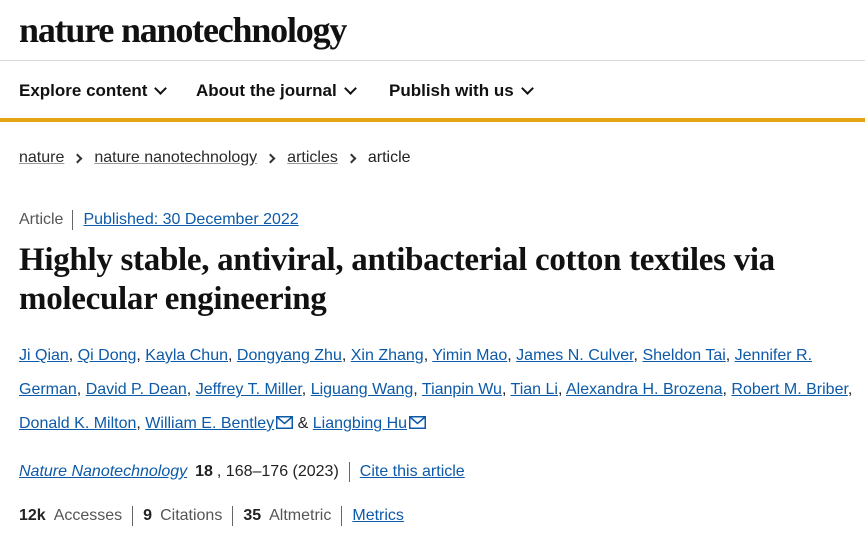 This screenshot has height=536, width=865. Describe the element at coordinates (534, 389) in the screenshot. I see `author-link: Tian Li` at that location.